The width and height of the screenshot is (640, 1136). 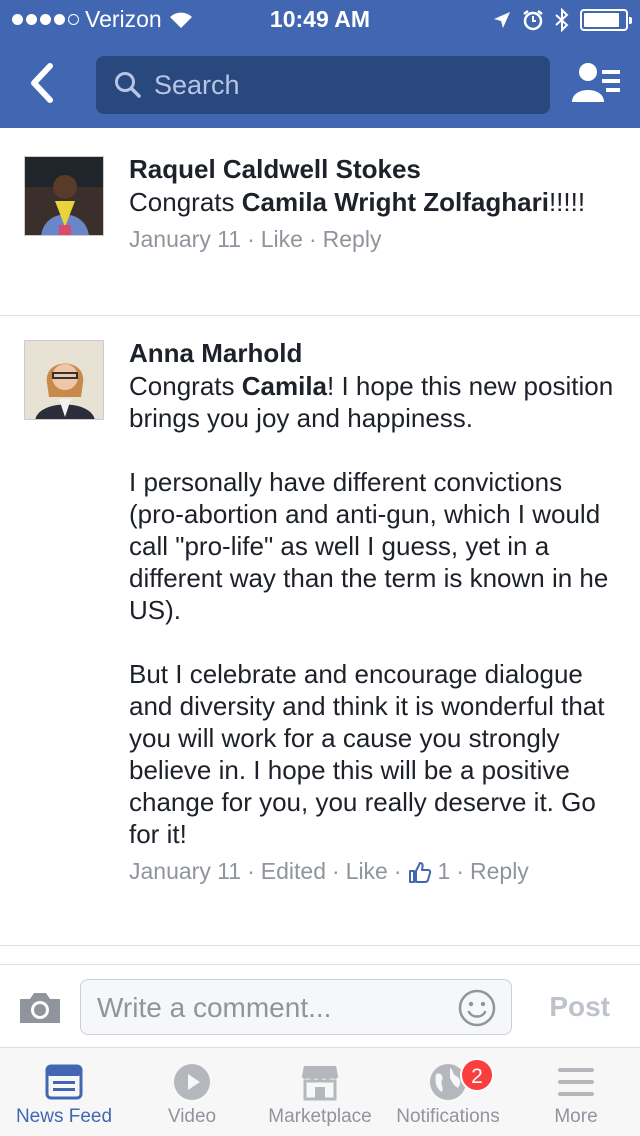 I want to click on tab-marketplace: Marketplace, so click(x=320, y=1092).